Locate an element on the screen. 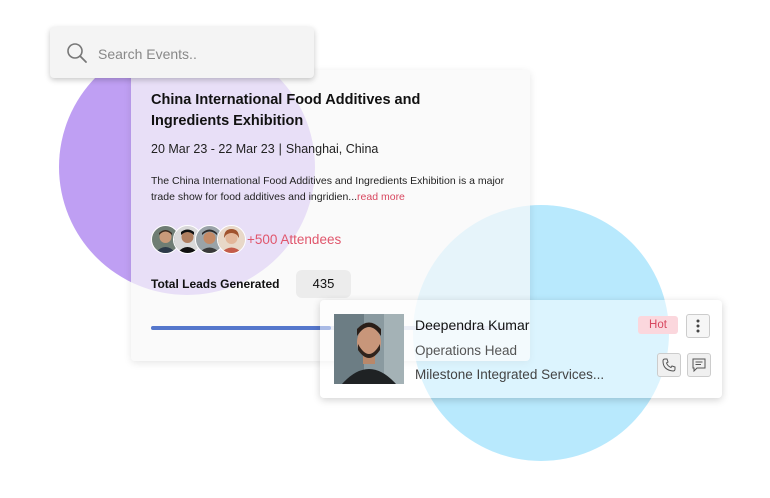 This screenshot has height=498, width=770. total-leads-label: Total Leads Generated is located at coordinates (215, 284).